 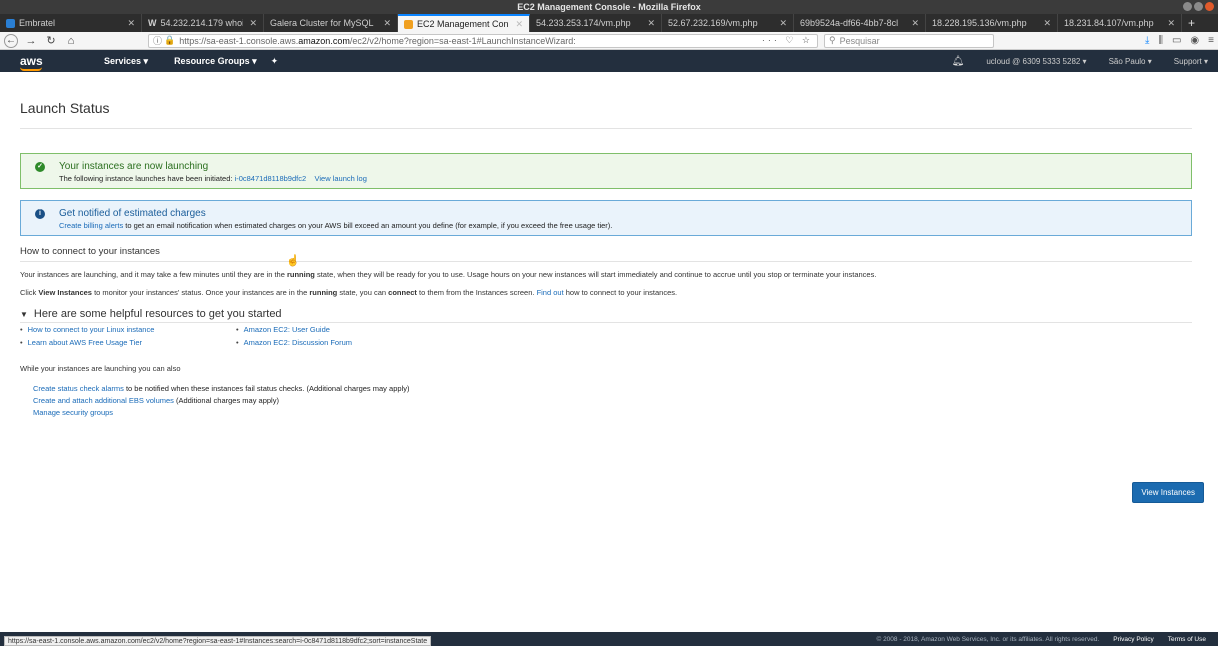 I want to click on resource-link: Amazon EC2: User Guide, so click(x=287, y=329).